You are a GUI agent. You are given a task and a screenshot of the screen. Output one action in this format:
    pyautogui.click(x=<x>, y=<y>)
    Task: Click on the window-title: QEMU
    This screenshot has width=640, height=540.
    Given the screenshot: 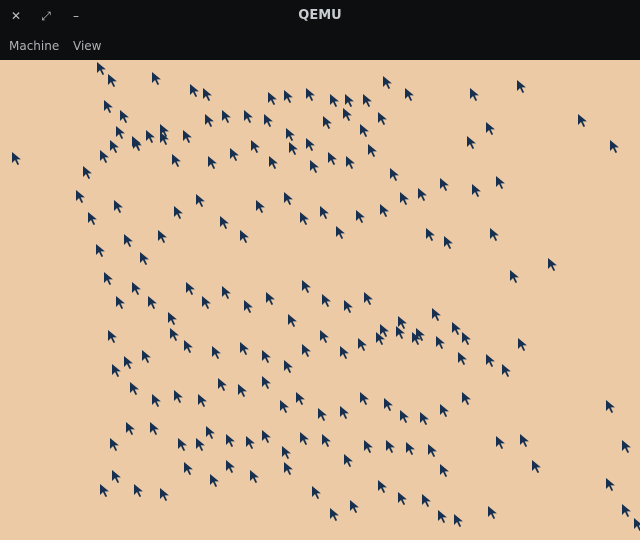 What is the action you would take?
    pyautogui.click(x=320, y=15)
    